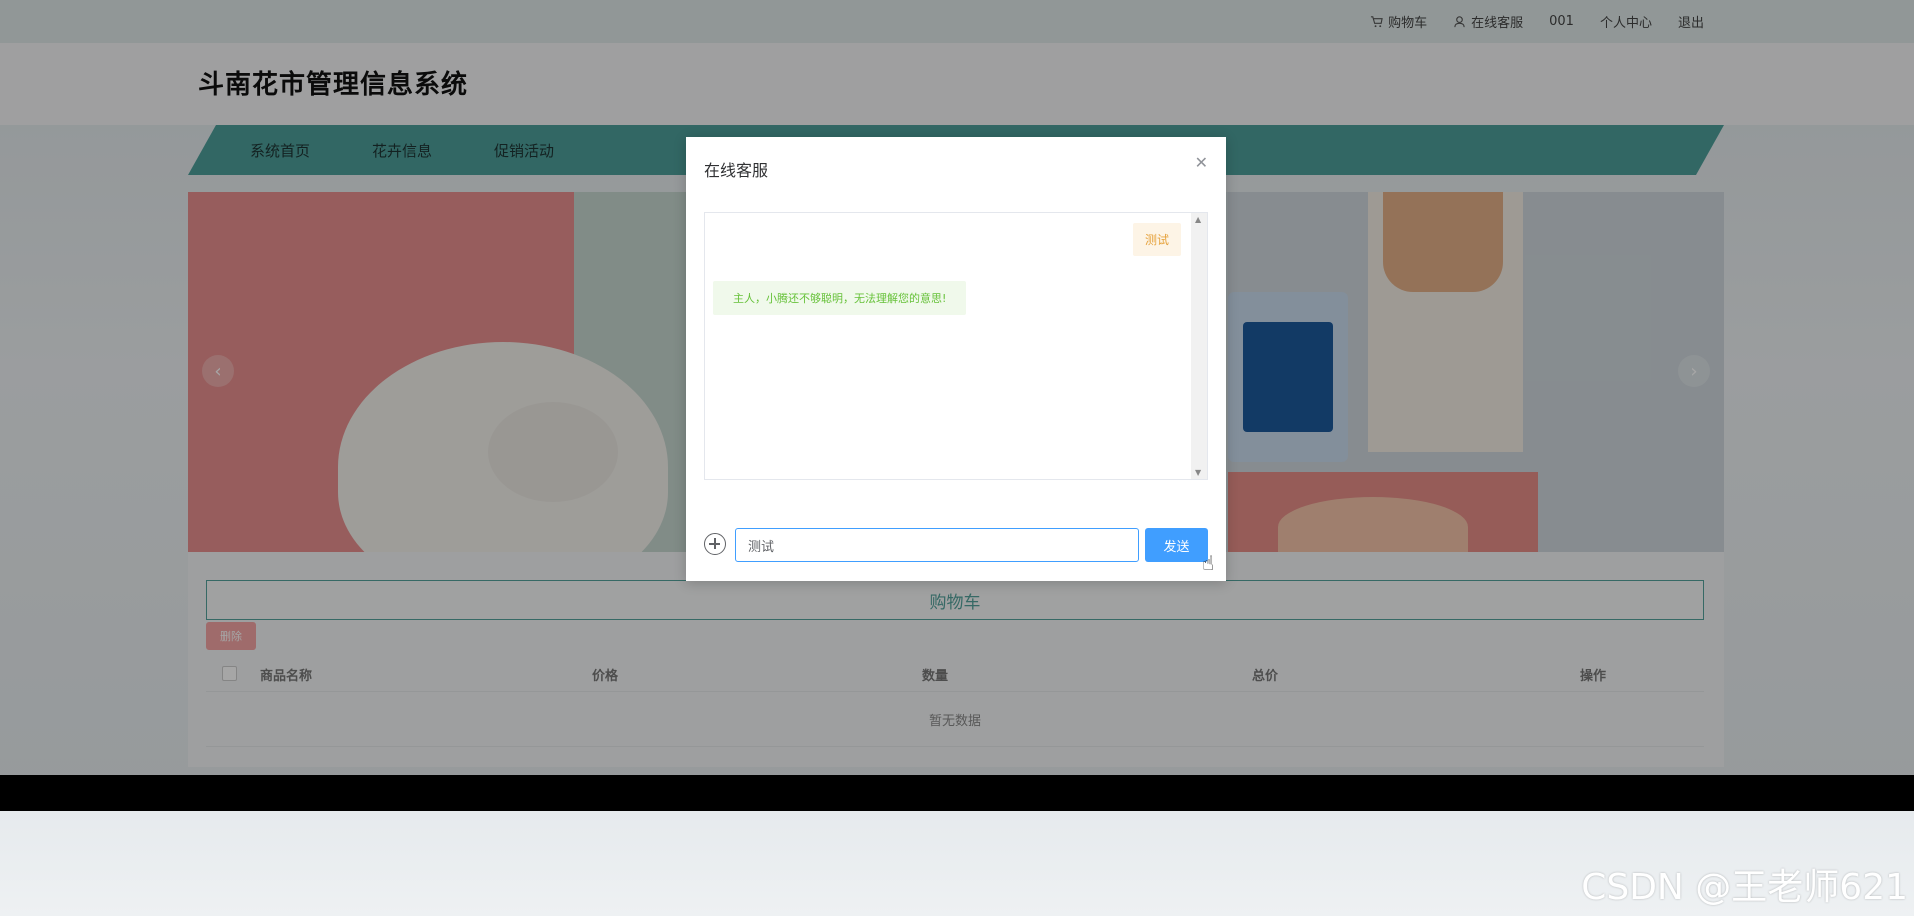 Image resolution: width=1914 pixels, height=916 pixels. Describe the element at coordinates (1744, 887) in the screenshot. I see `watermark: CSDN @王老师621` at that location.